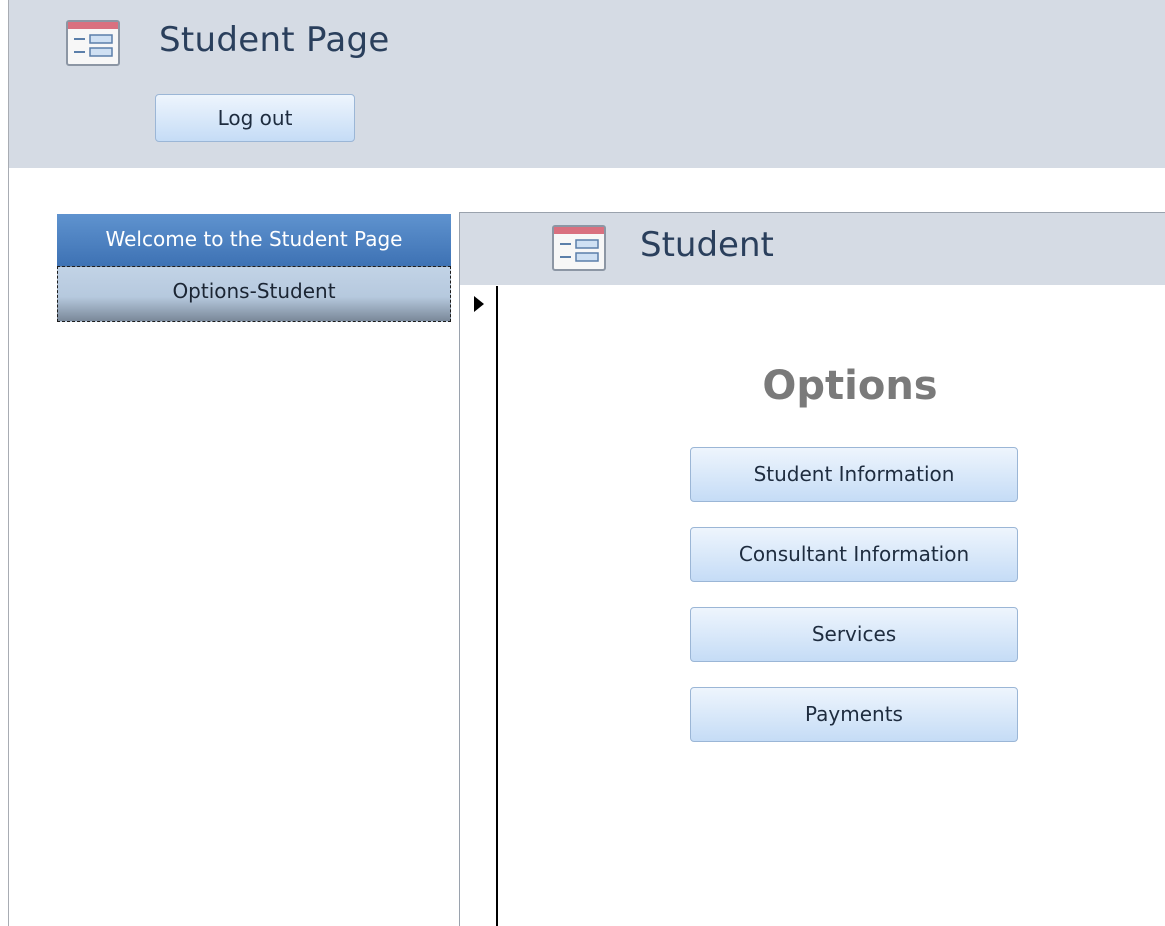 This screenshot has height=926, width=1165. What do you see at coordinates (254, 294) in the screenshot?
I see `nav-item-options-student: Options-Student` at bounding box center [254, 294].